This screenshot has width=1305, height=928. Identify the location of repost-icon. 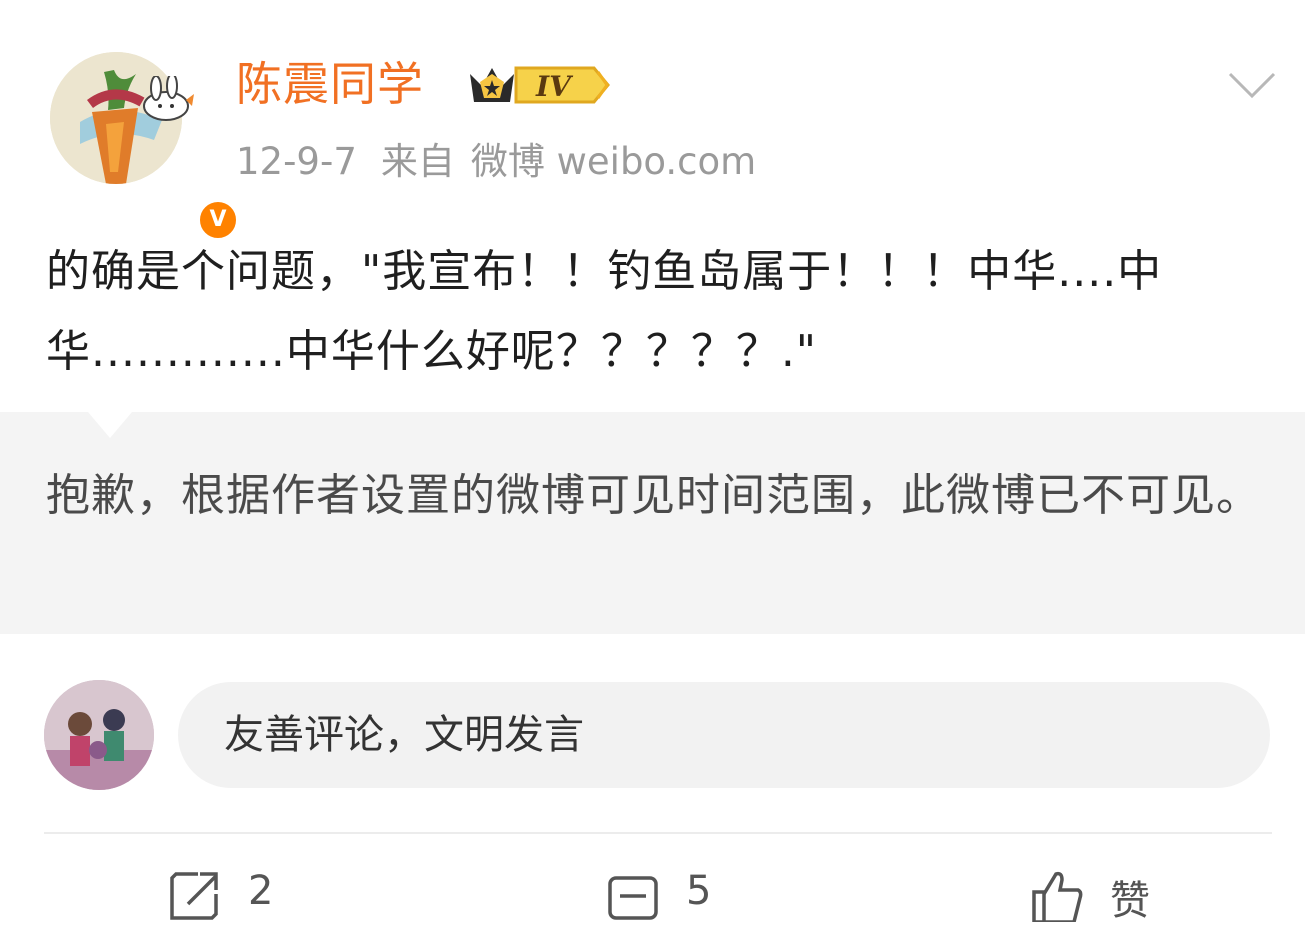
(194, 896).